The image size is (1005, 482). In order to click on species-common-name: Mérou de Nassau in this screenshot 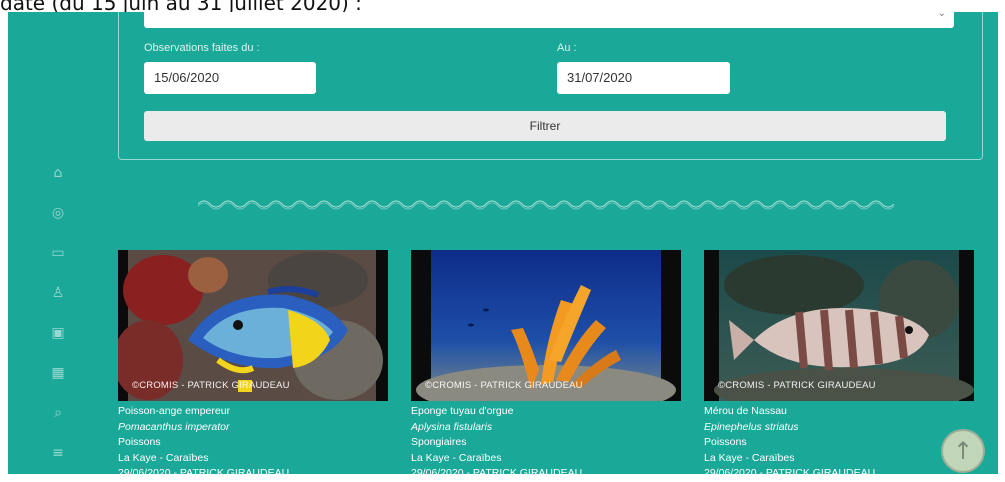, I will do `click(839, 412)`.